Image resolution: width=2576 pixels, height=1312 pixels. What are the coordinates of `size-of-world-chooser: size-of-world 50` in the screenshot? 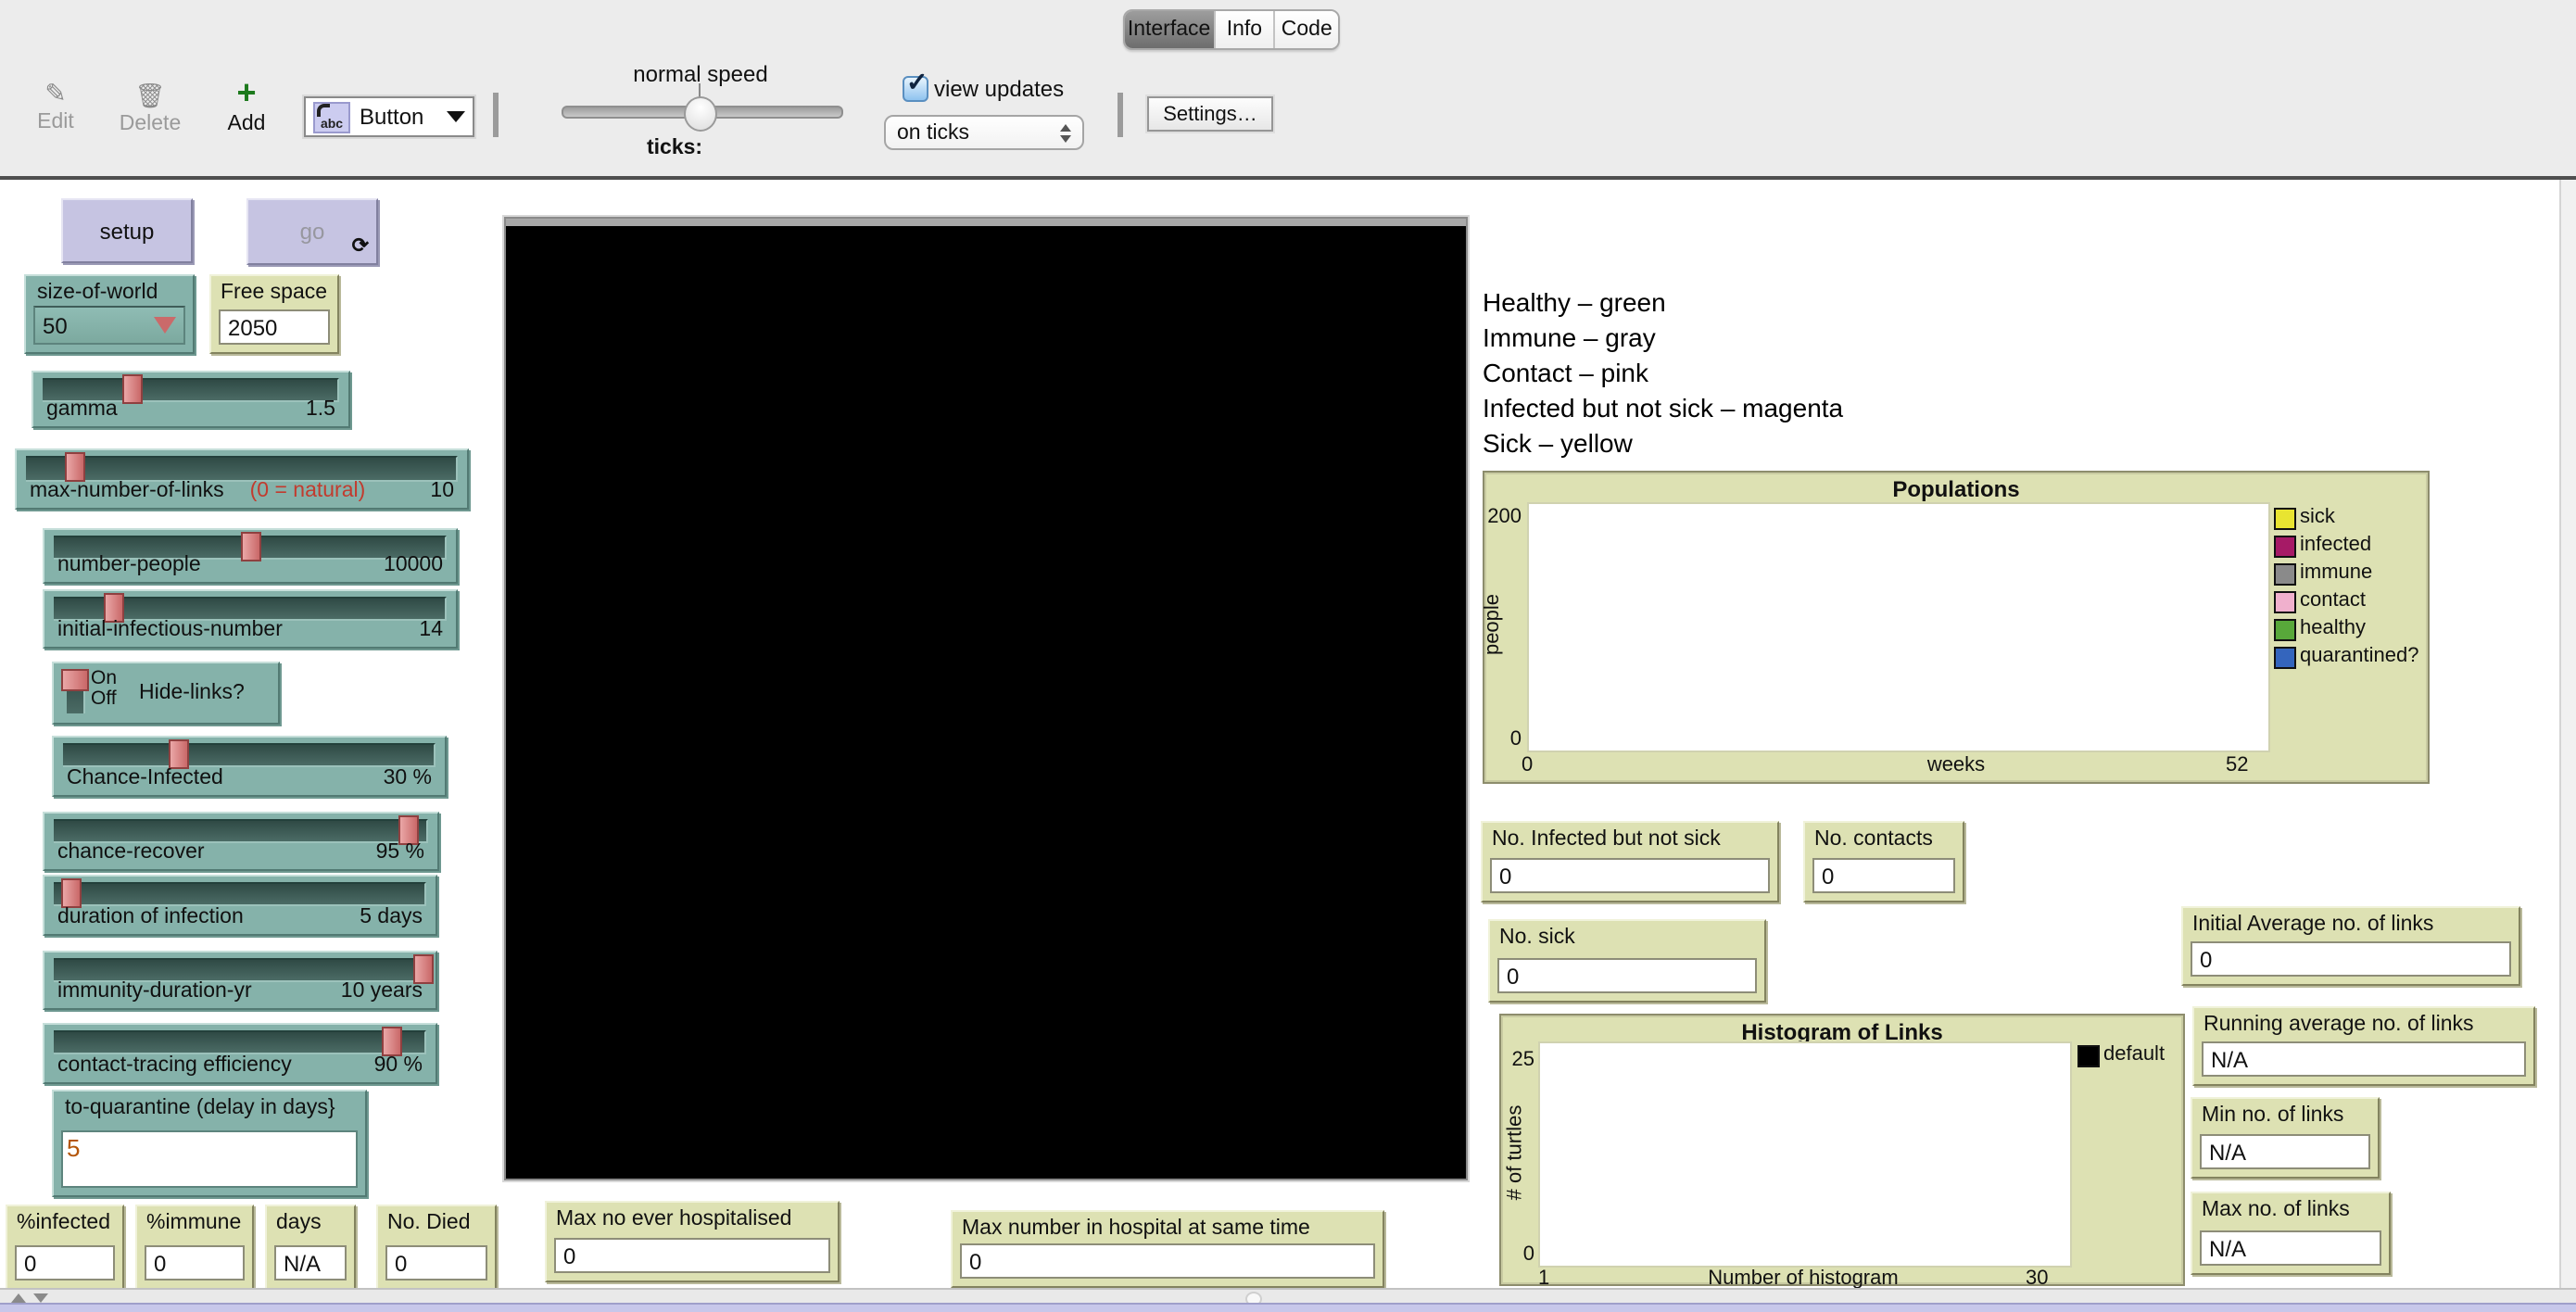 It's located at (109, 314).